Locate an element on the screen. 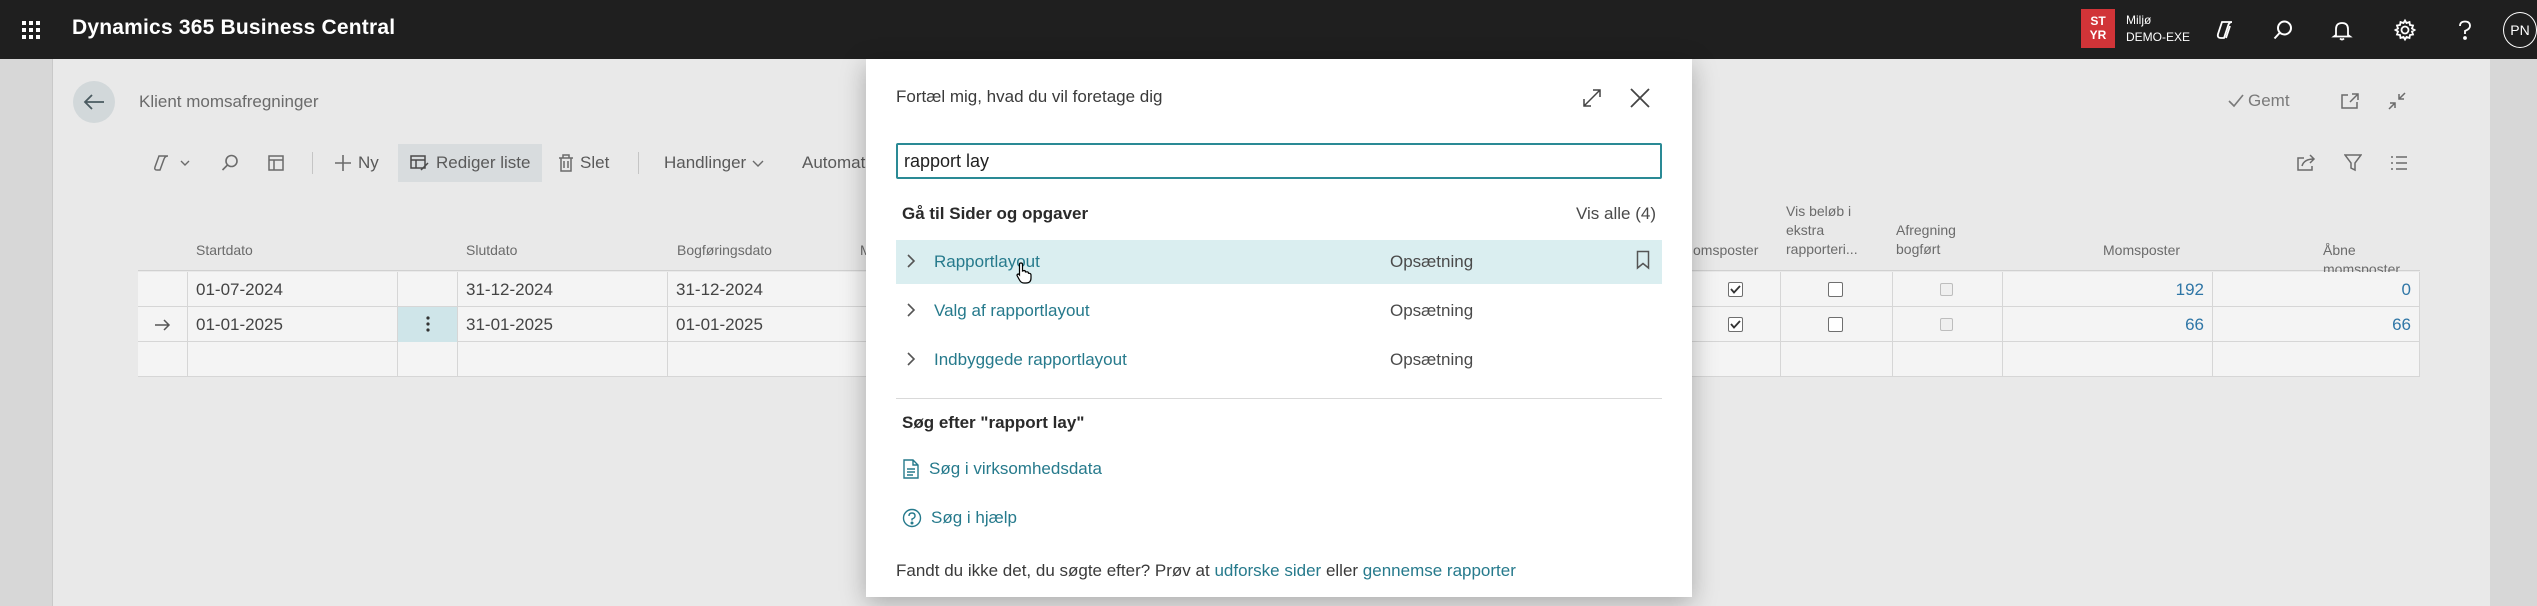 The image size is (2537, 606). actions-menu-button: Handlinger is located at coordinates (714, 163).